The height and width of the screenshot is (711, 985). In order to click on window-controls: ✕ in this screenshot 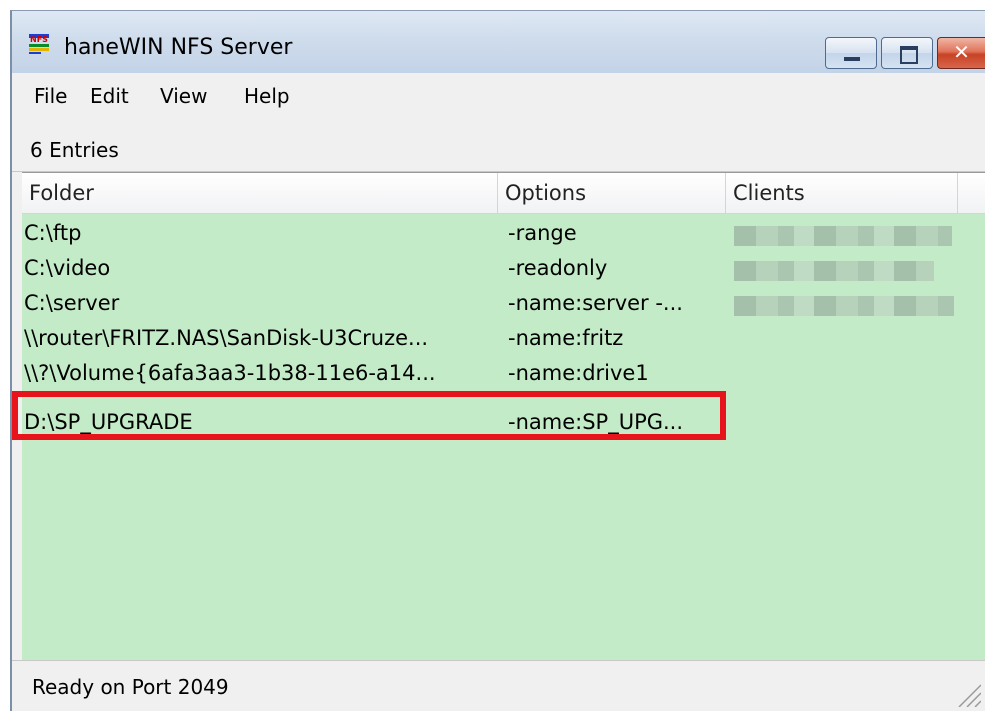, I will do `click(903, 54)`.